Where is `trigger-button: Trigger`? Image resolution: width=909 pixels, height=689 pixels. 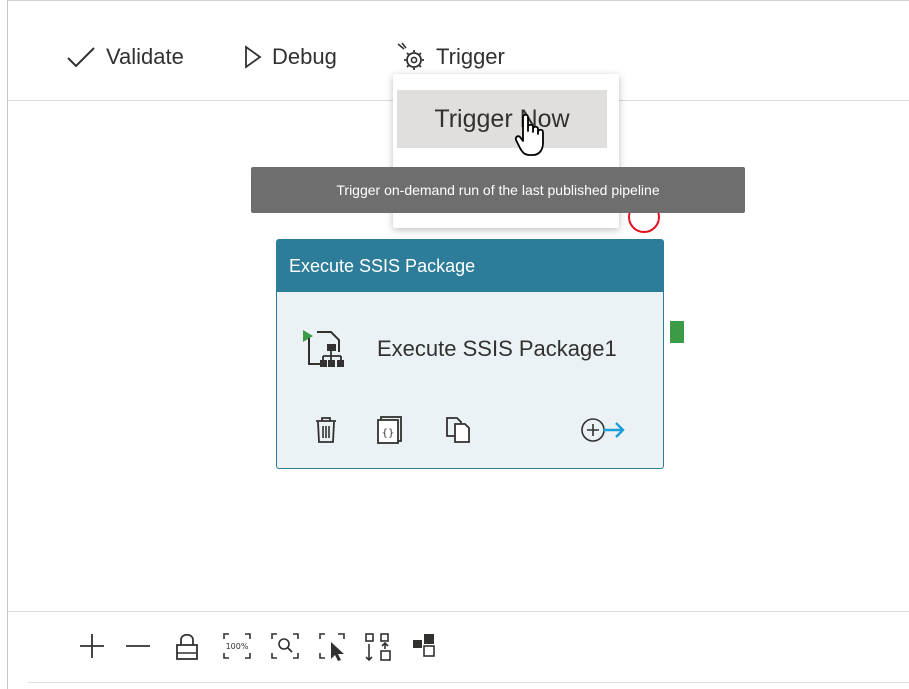
trigger-button: Trigger is located at coordinates (450, 57).